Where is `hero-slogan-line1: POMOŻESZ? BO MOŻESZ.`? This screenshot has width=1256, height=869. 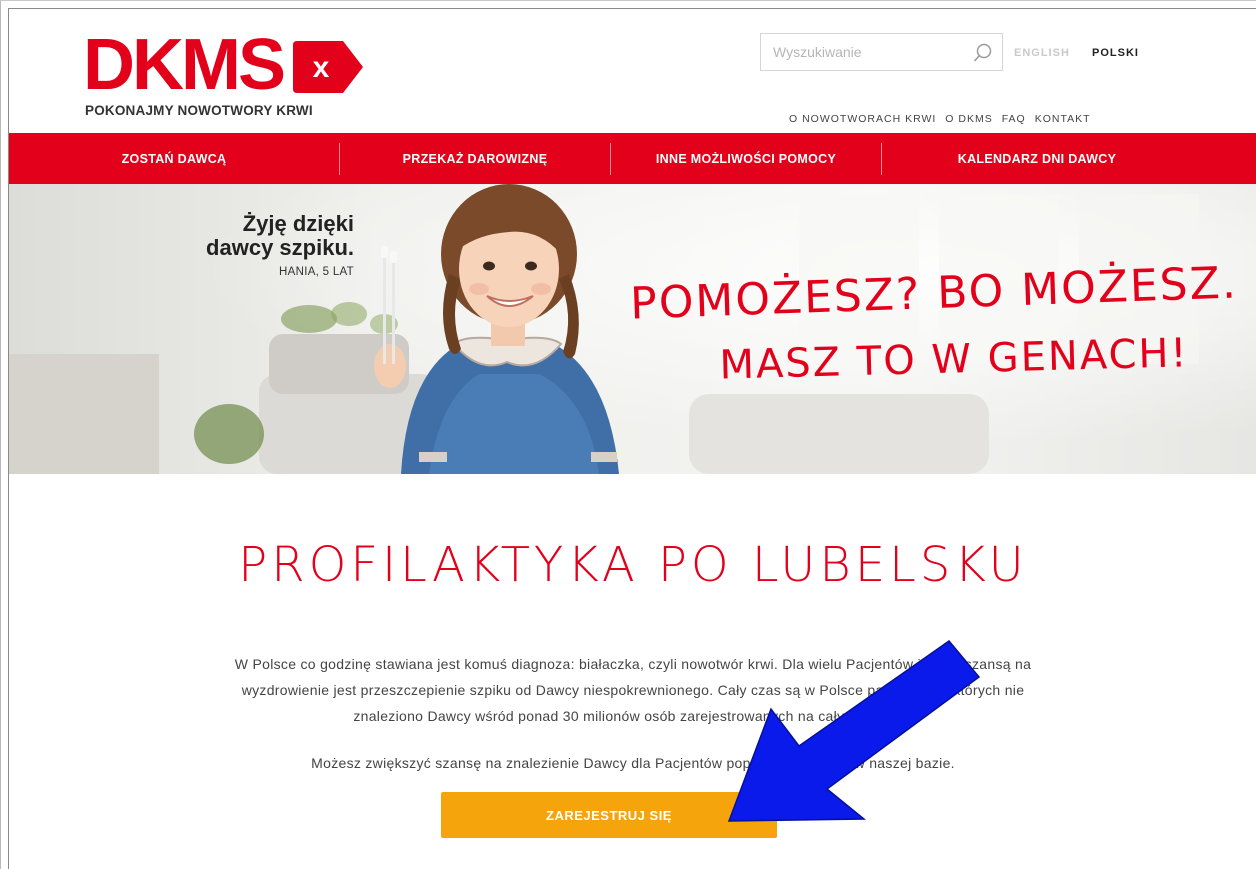 hero-slogan-line1: POMOŻESZ? BO MOŻESZ. is located at coordinates (934, 293).